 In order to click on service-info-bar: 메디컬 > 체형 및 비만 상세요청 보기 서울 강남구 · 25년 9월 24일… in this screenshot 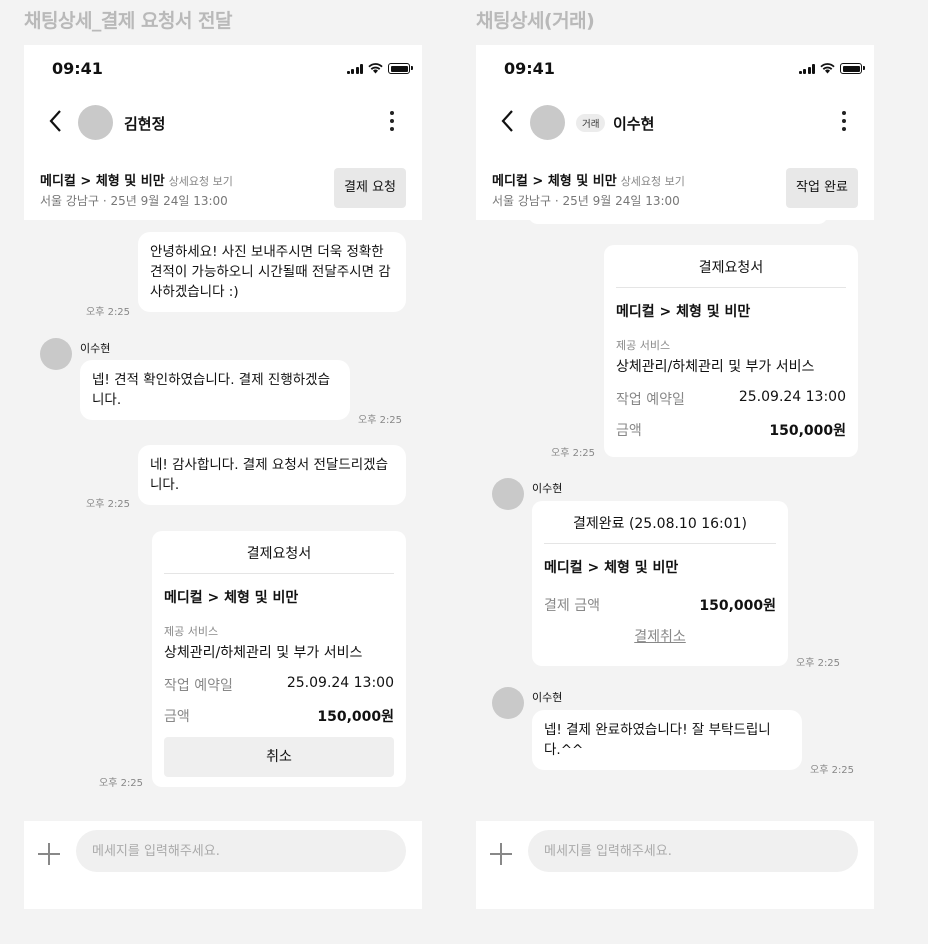, I will do `click(223, 187)`.